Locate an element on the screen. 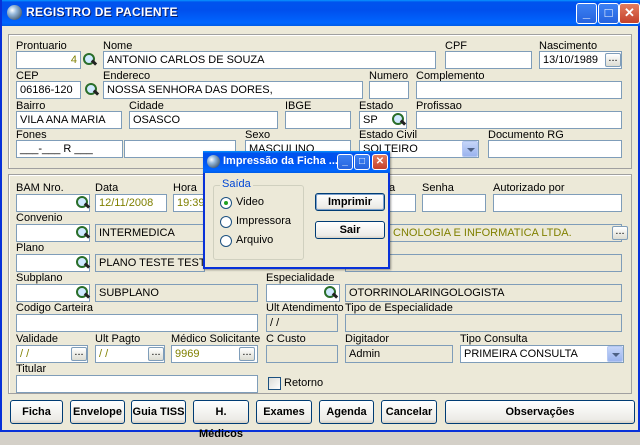 This screenshot has width=640, height=445. minimize-button: _ is located at coordinates (586, 13).